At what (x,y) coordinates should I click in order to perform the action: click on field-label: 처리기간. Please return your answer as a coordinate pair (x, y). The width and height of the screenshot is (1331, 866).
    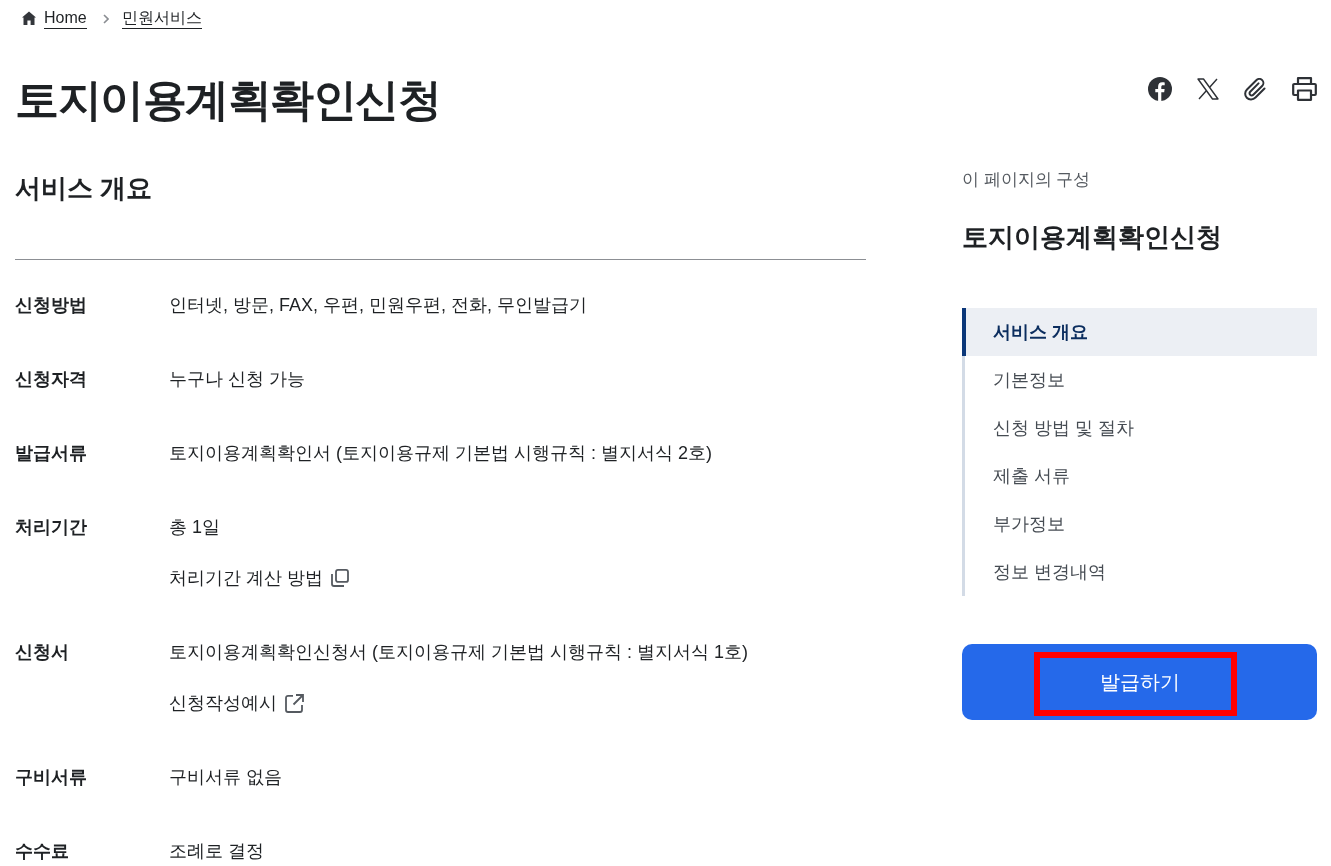
    Looking at the image, I should click on (51, 527).